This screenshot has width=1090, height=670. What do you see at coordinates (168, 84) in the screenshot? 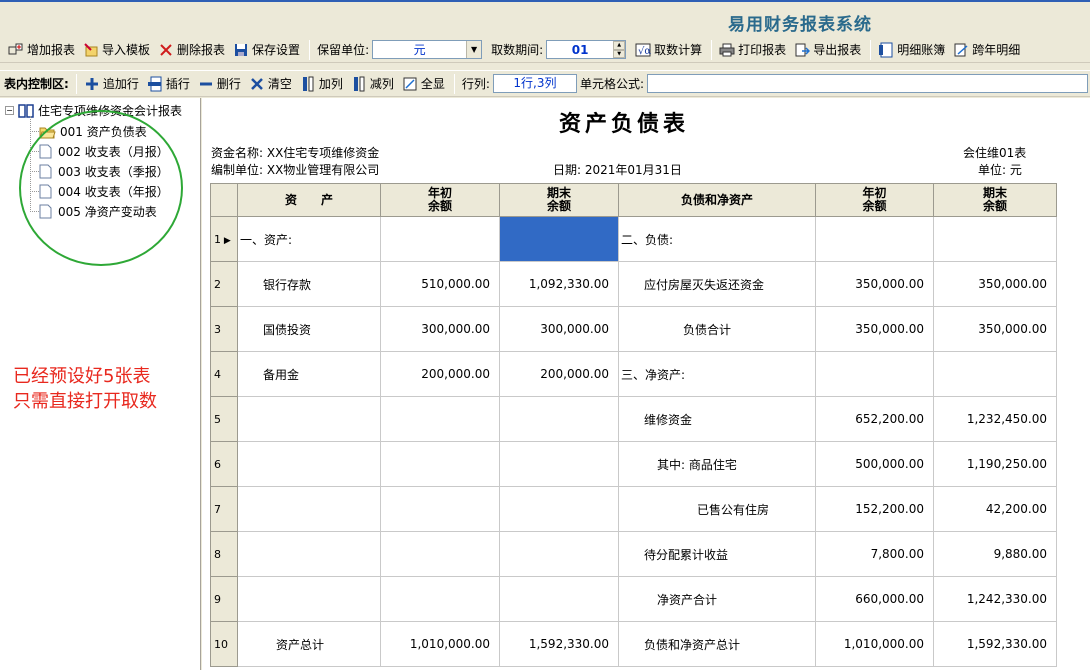
I see `insert-row-button: 插行` at bounding box center [168, 84].